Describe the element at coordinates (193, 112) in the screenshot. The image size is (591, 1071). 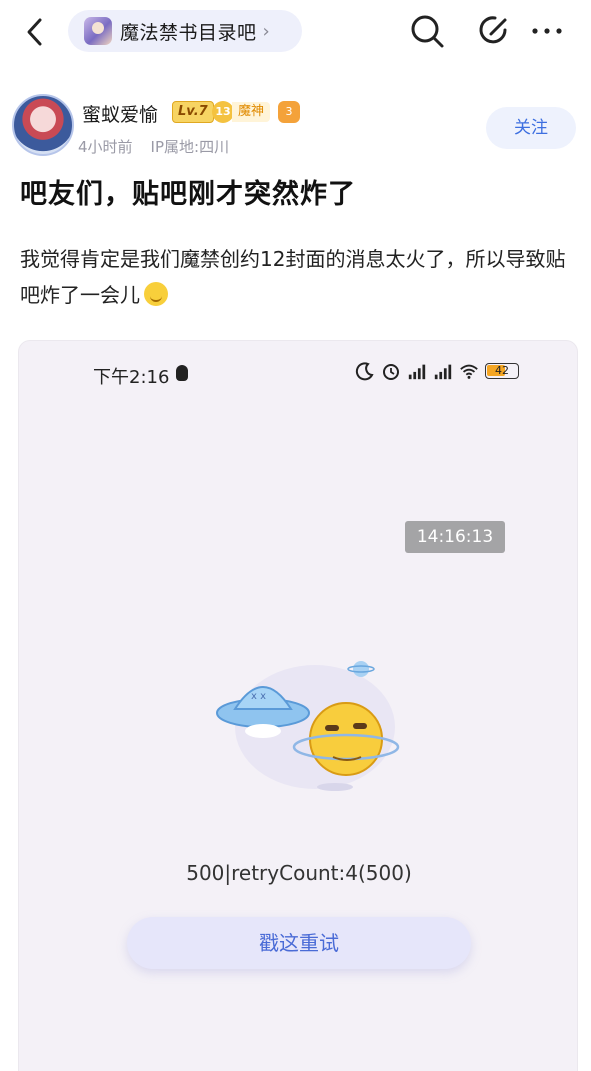
I see `level-badge: Lv.7` at that location.